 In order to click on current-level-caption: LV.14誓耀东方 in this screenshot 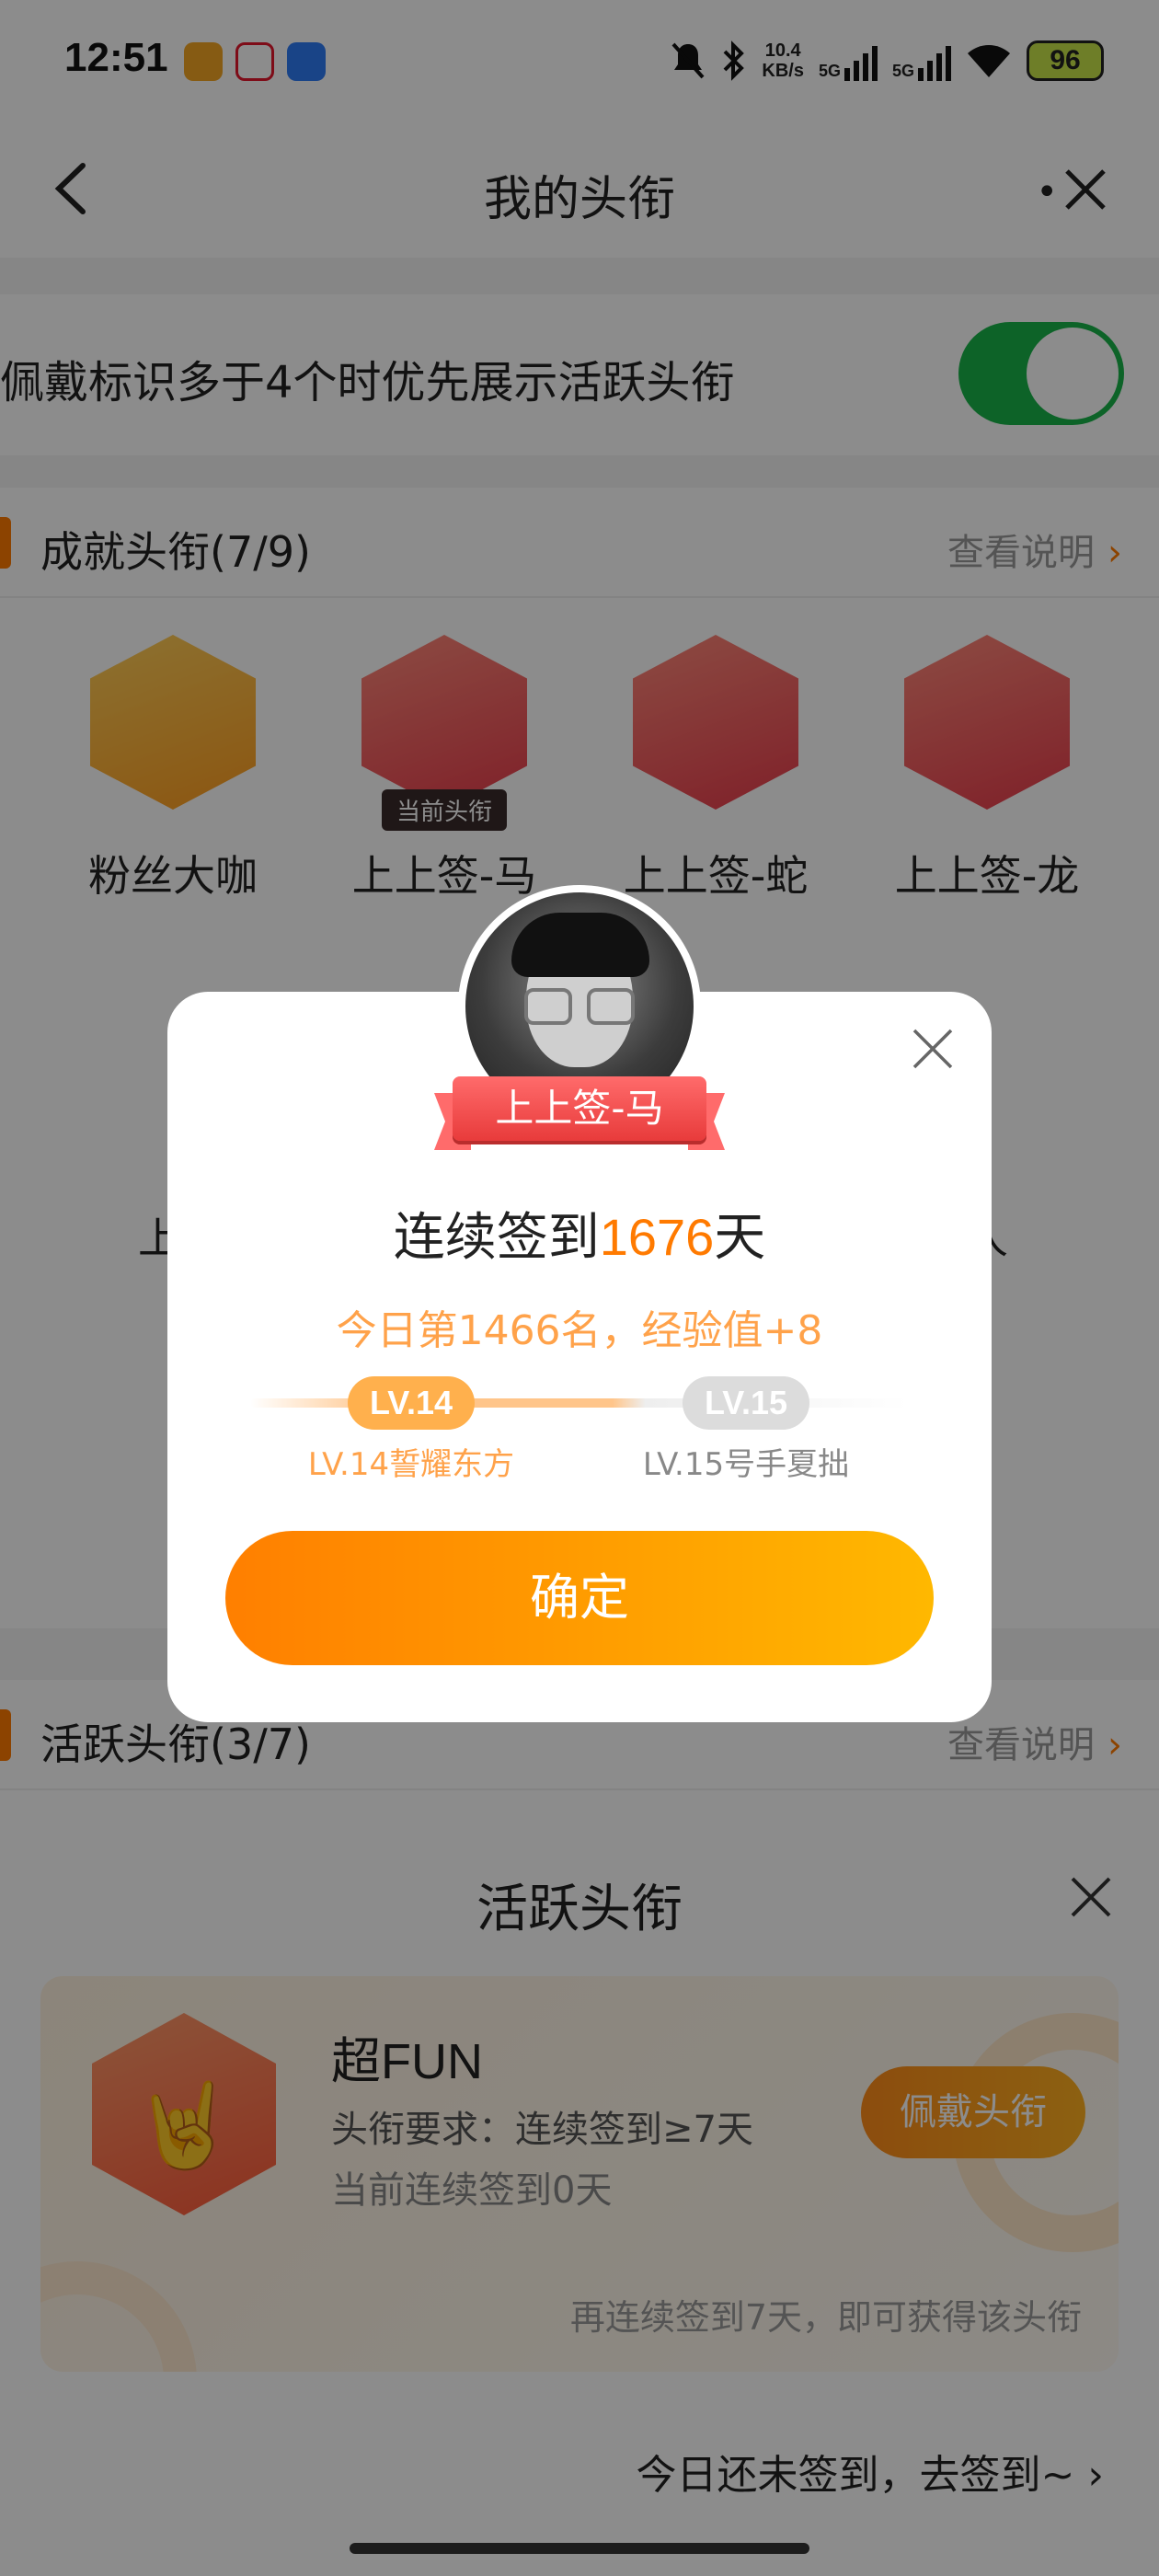, I will do `click(411, 1464)`.